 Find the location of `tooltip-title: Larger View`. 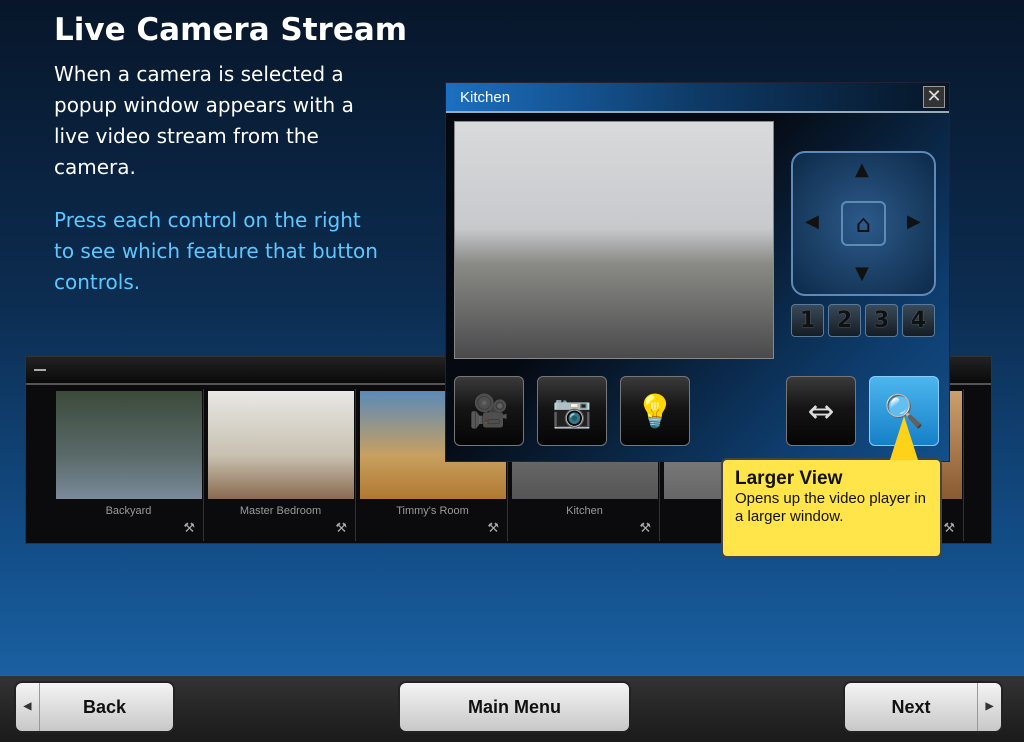

tooltip-title: Larger View is located at coordinates (789, 478).